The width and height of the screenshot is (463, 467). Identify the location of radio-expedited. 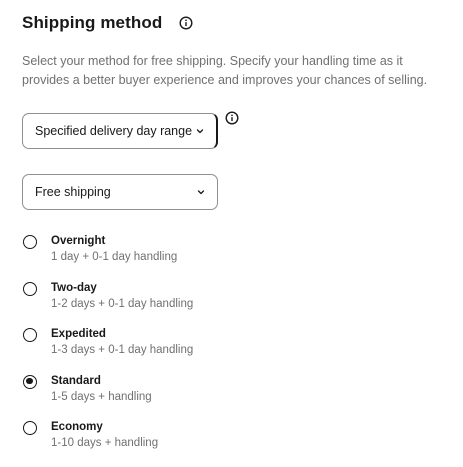
(30, 335).